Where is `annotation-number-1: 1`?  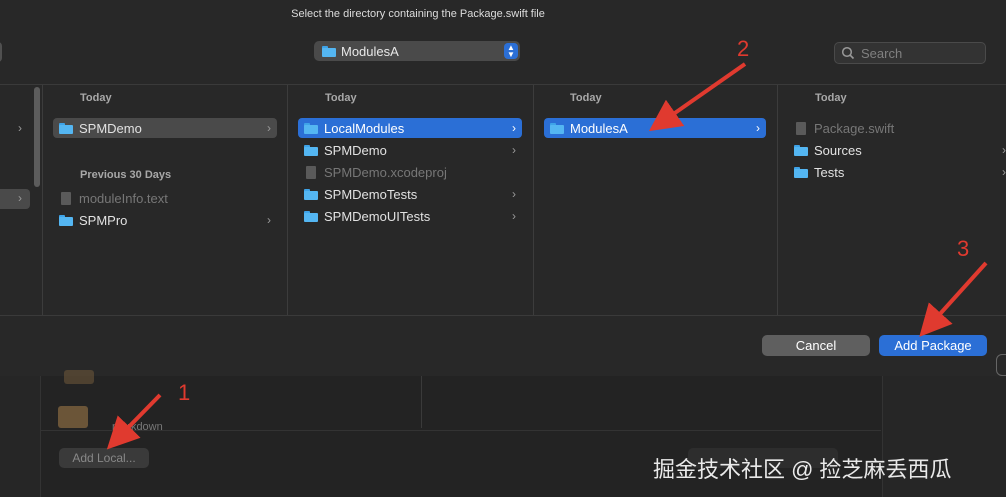
annotation-number-1: 1 is located at coordinates (184, 392).